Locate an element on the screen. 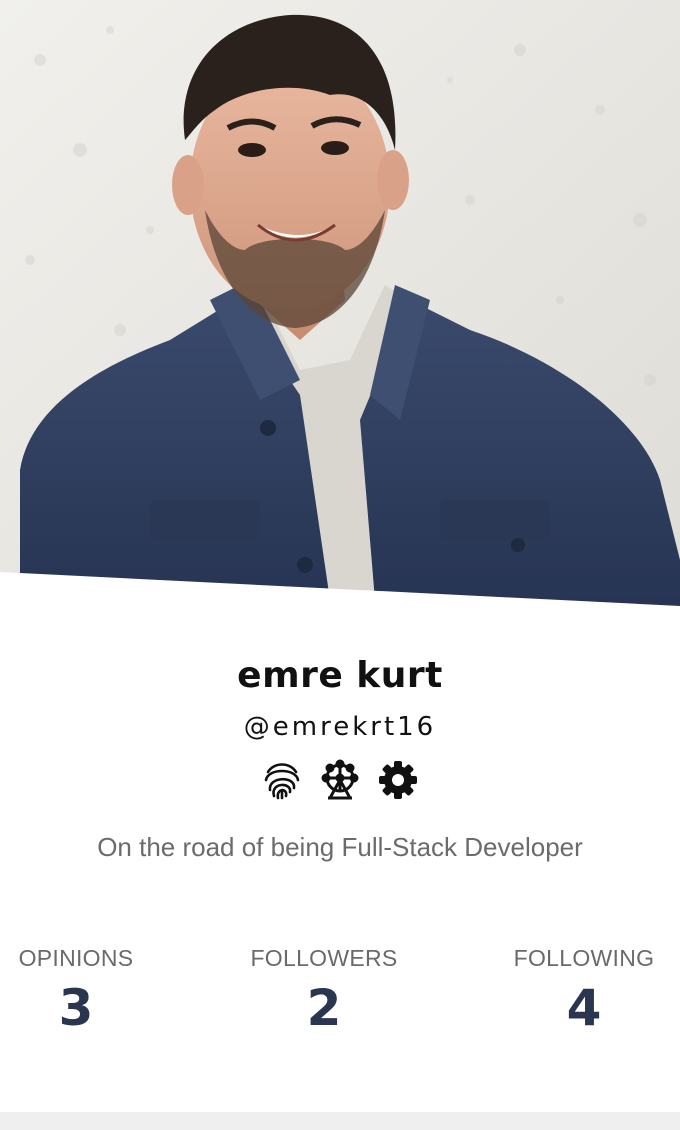 Image resolution: width=680 pixels, height=1130 pixels. ferris-wheel-icon is located at coordinates (340, 780).